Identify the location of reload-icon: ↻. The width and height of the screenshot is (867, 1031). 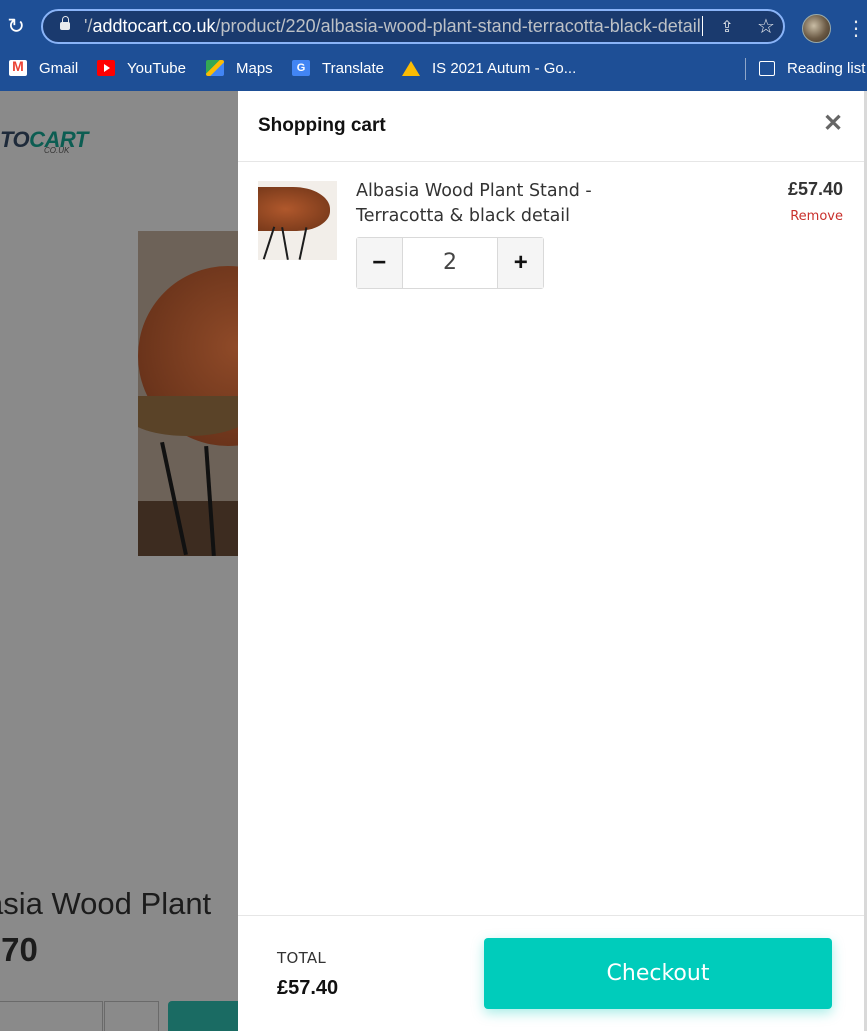
(16, 26).